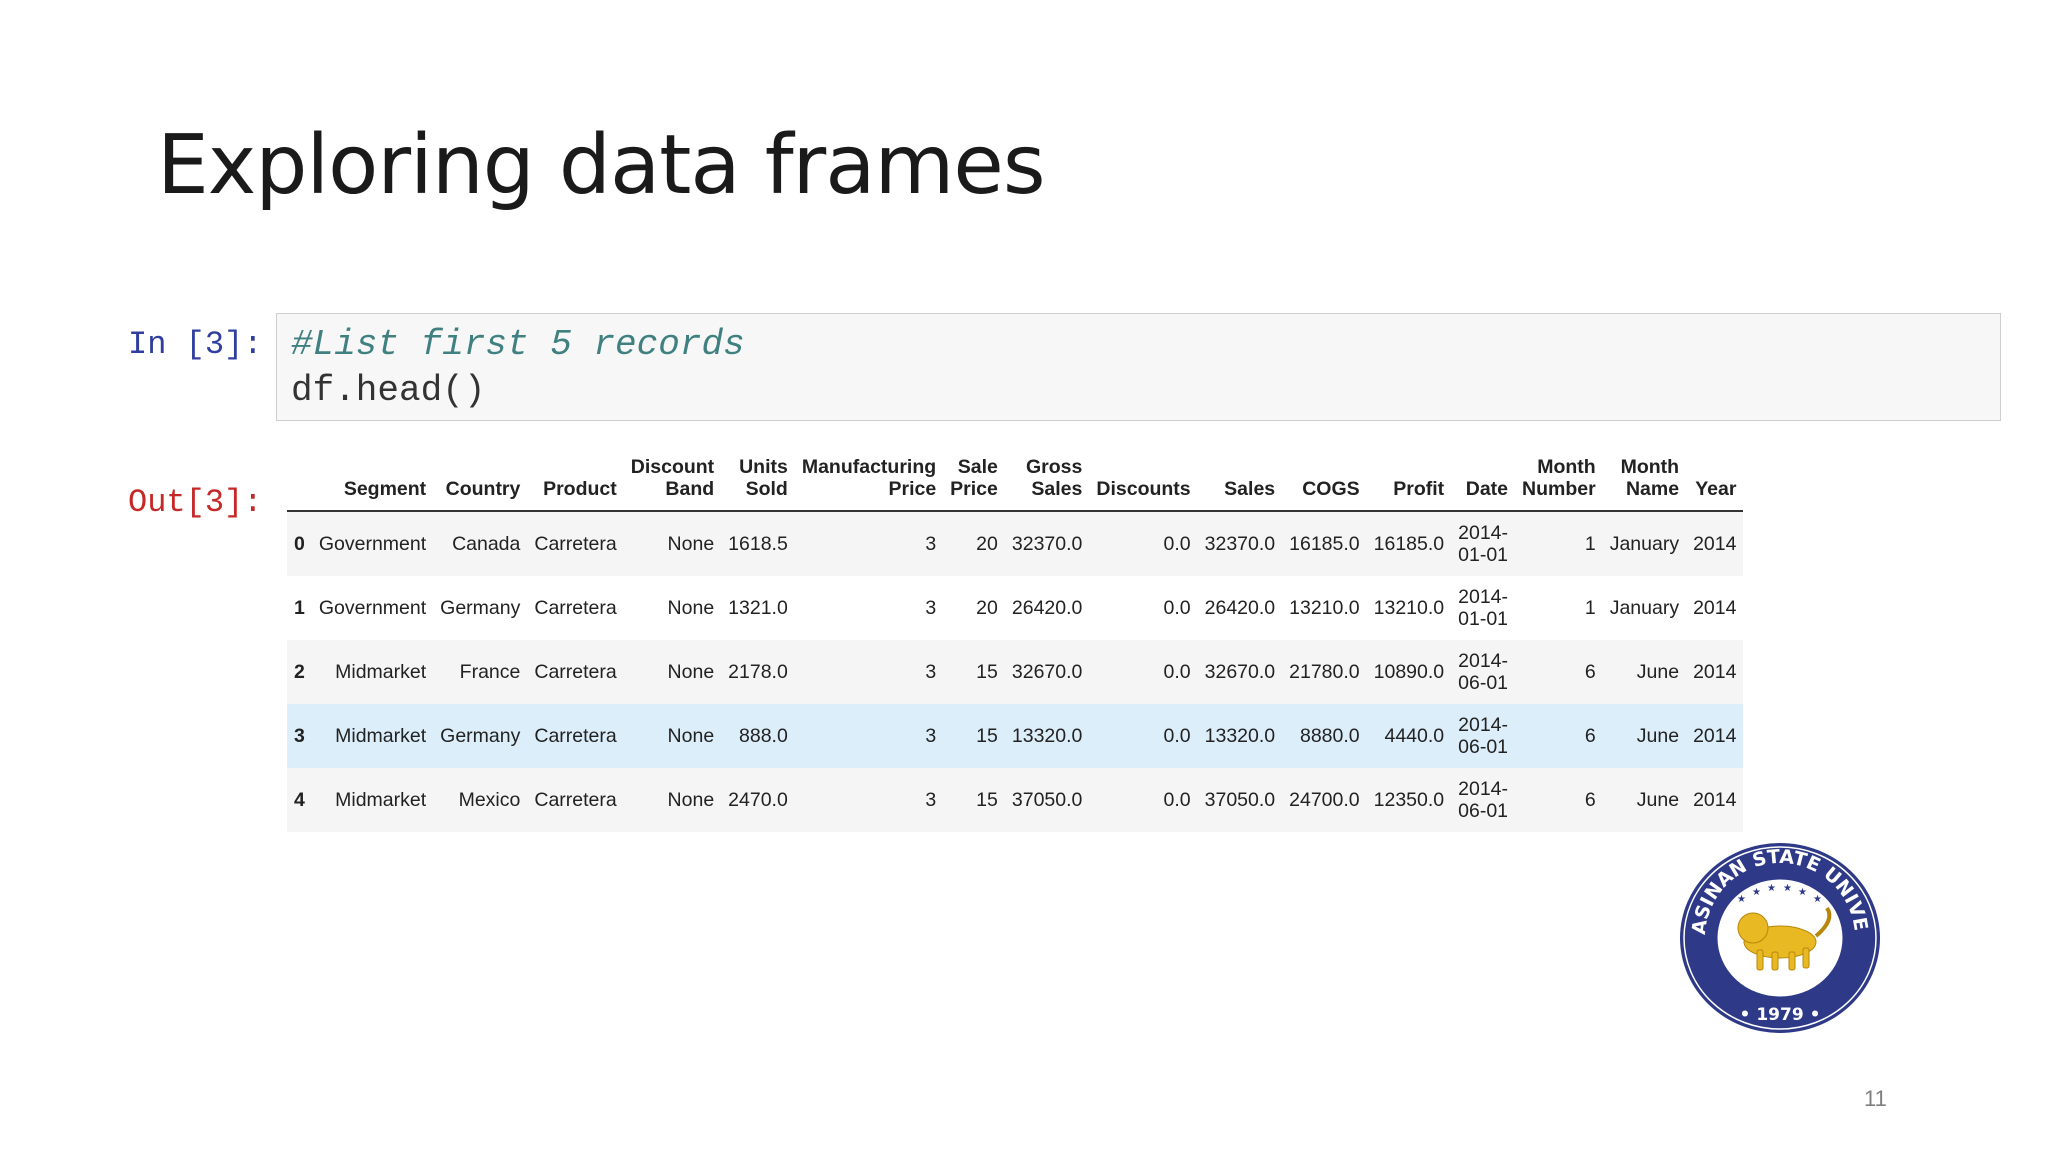 Image resolution: width=2048 pixels, height=1152 pixels. I want to click on column-header: Country, so click(483, 489).